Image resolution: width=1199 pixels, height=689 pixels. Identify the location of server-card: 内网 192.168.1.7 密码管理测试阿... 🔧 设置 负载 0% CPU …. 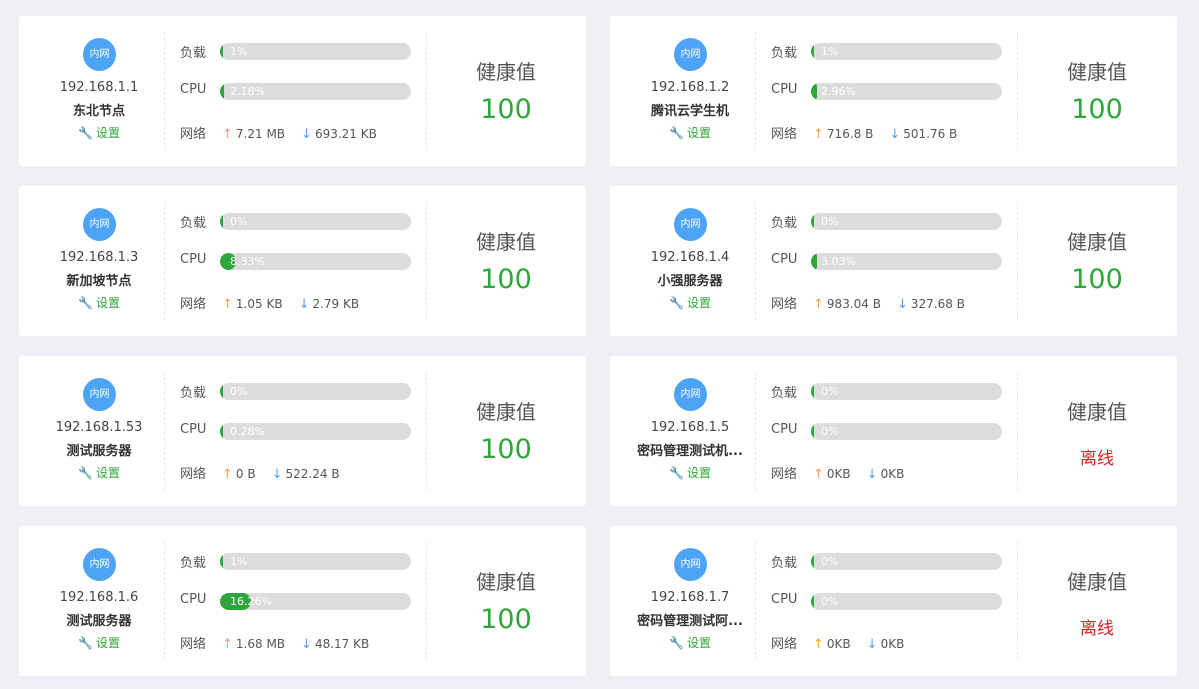
(893, 601).